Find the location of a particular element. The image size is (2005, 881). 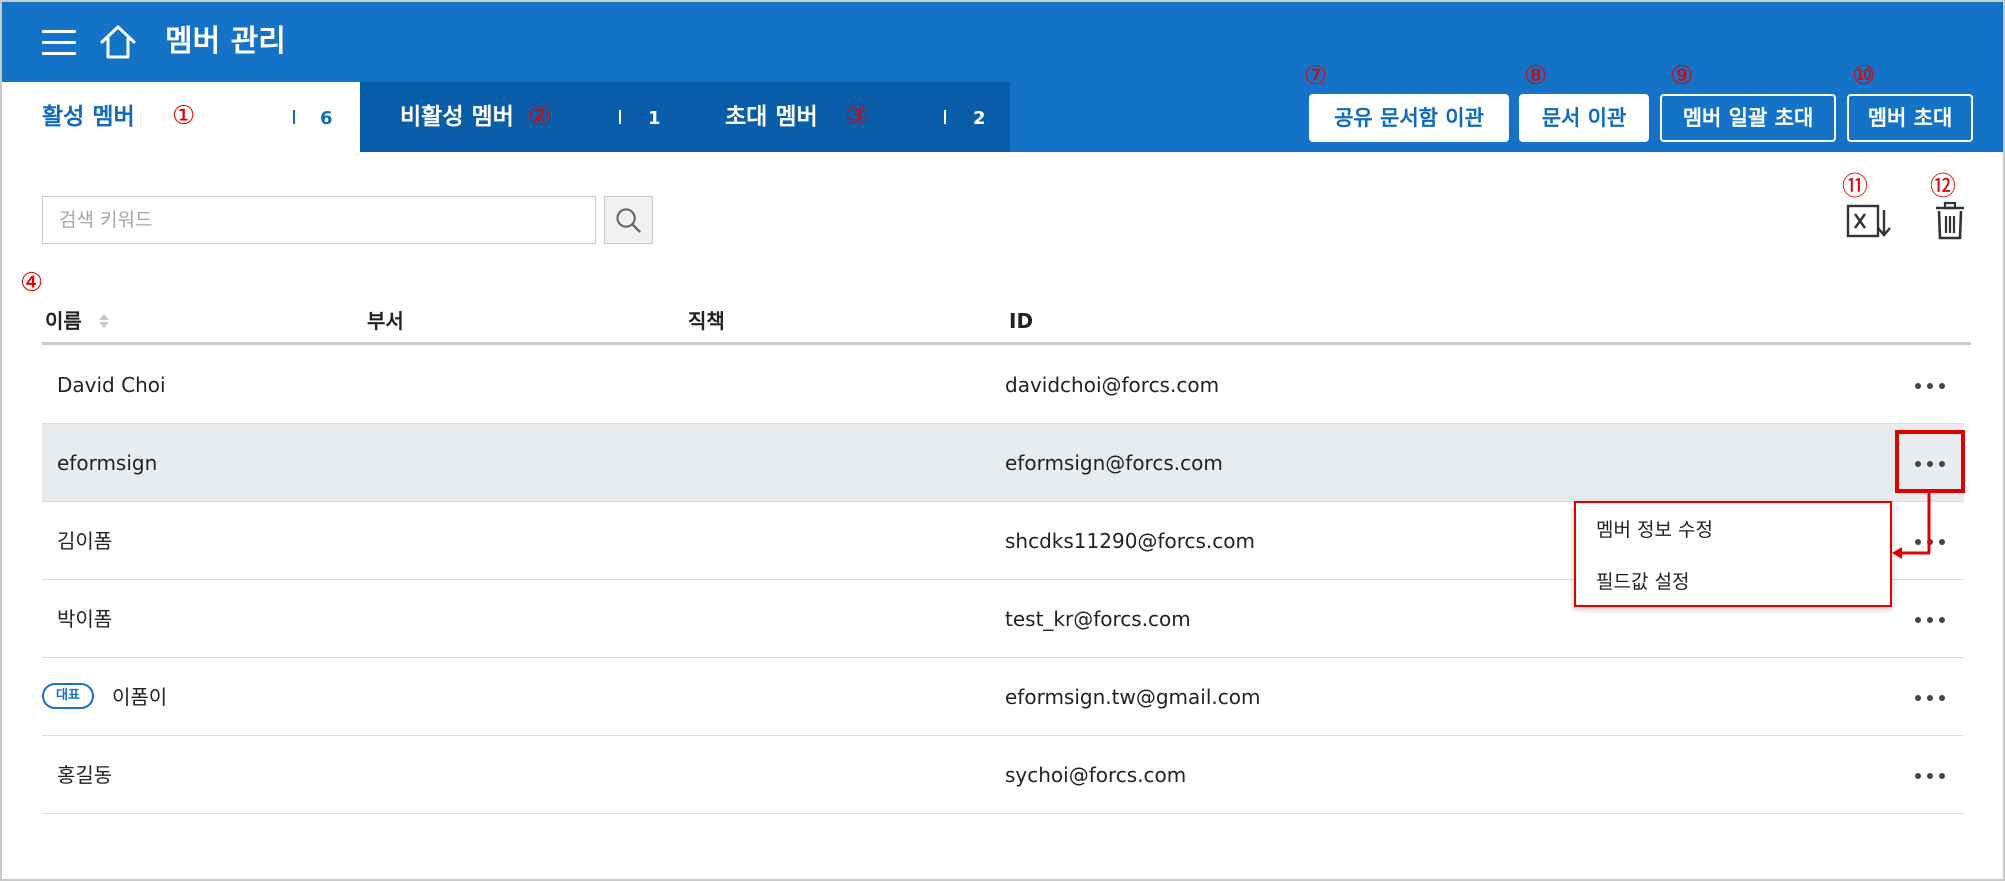

column-header-label: 이름 is located at coordinates (63, 321).